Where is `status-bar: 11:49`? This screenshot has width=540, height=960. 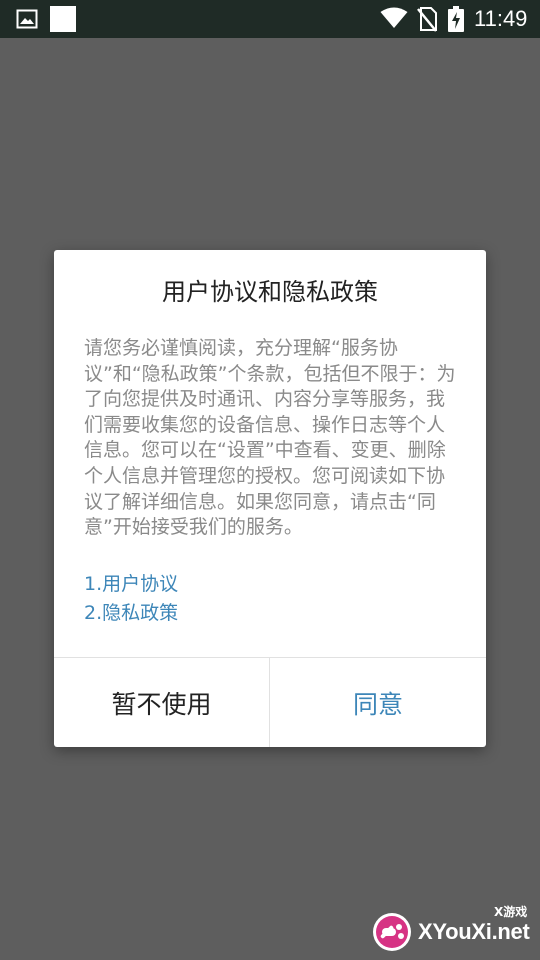 status-bar: 11:49 is located at coordinates (270, 19).